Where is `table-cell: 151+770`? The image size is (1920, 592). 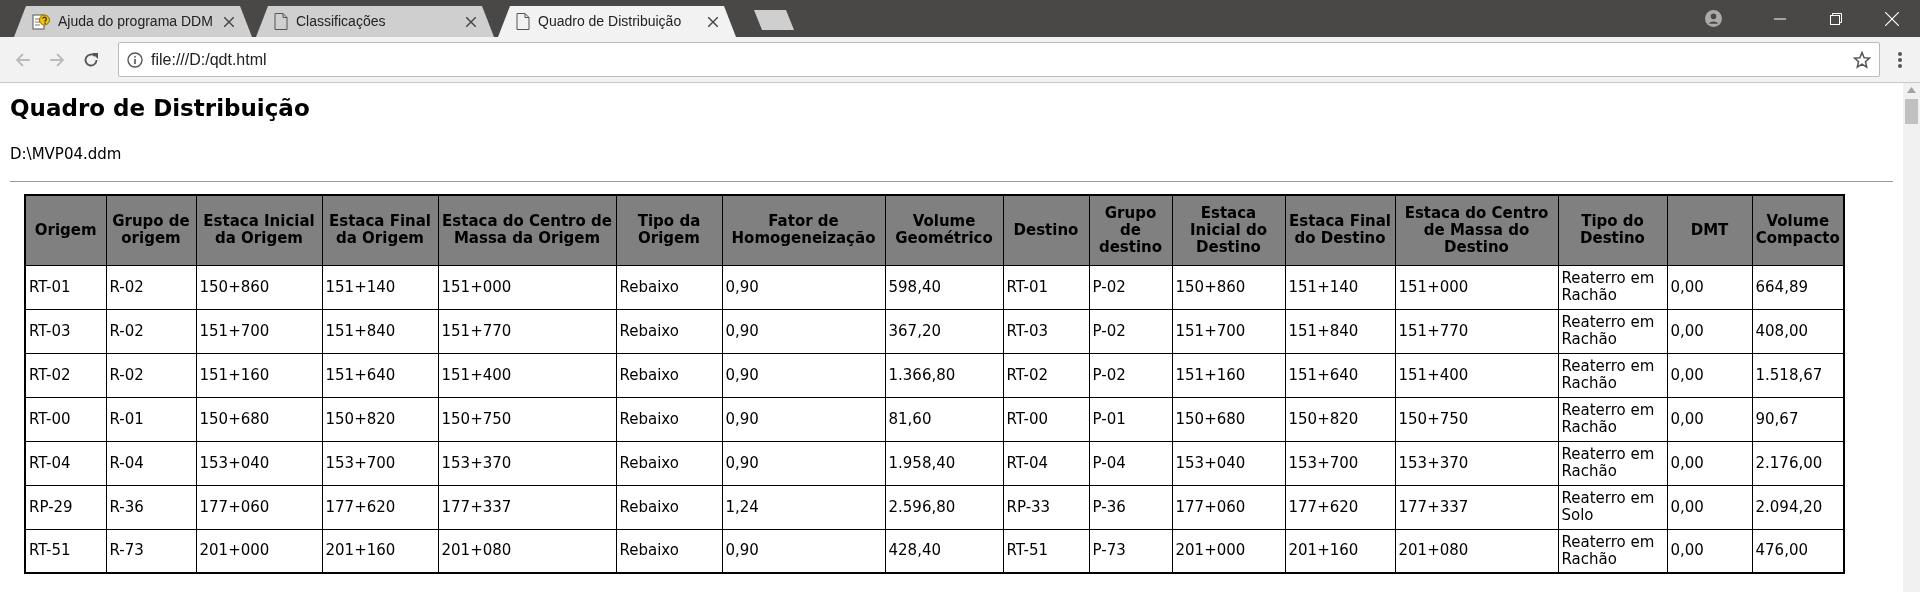
table-cell: 151+770 is located at coordinates (527, 331).